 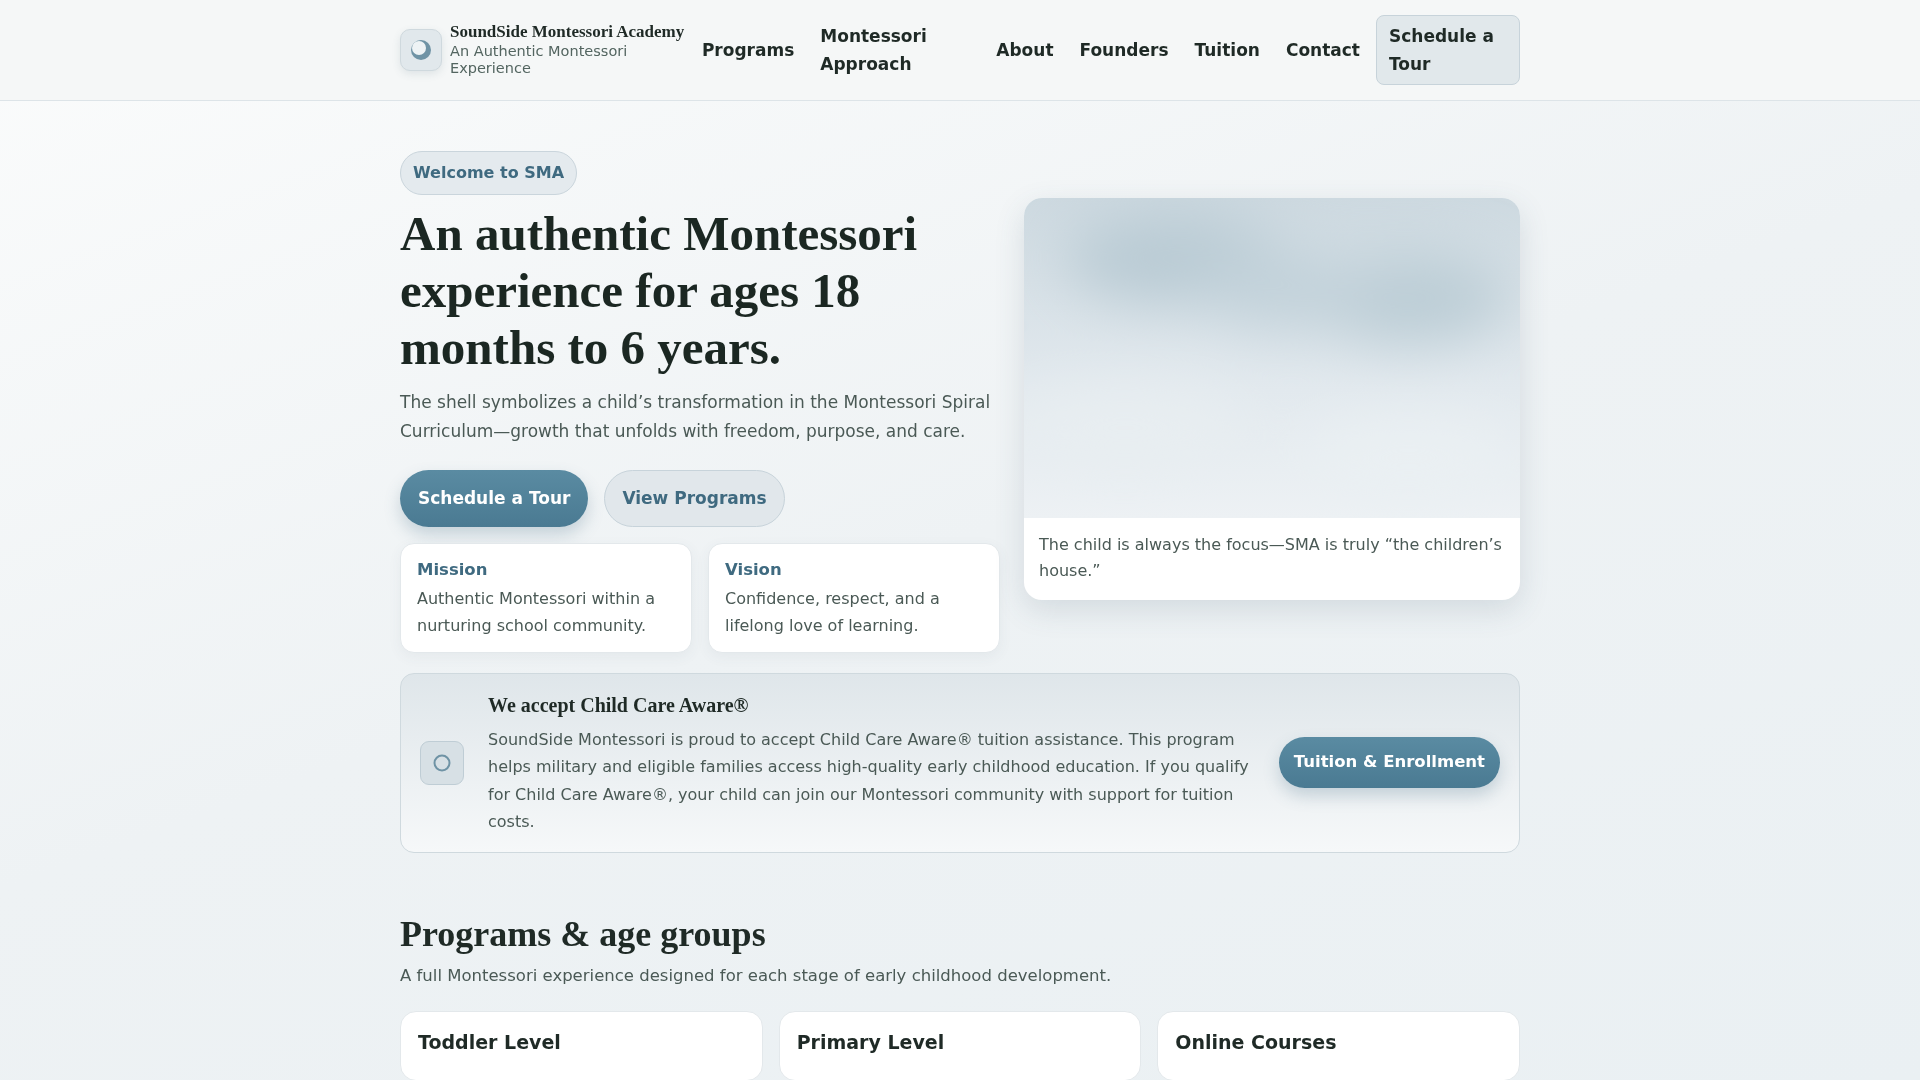 I want to click on photo-caption: The child is always the focus—SMA is truly “the children’s house.”, so click(x=1270, y=558).